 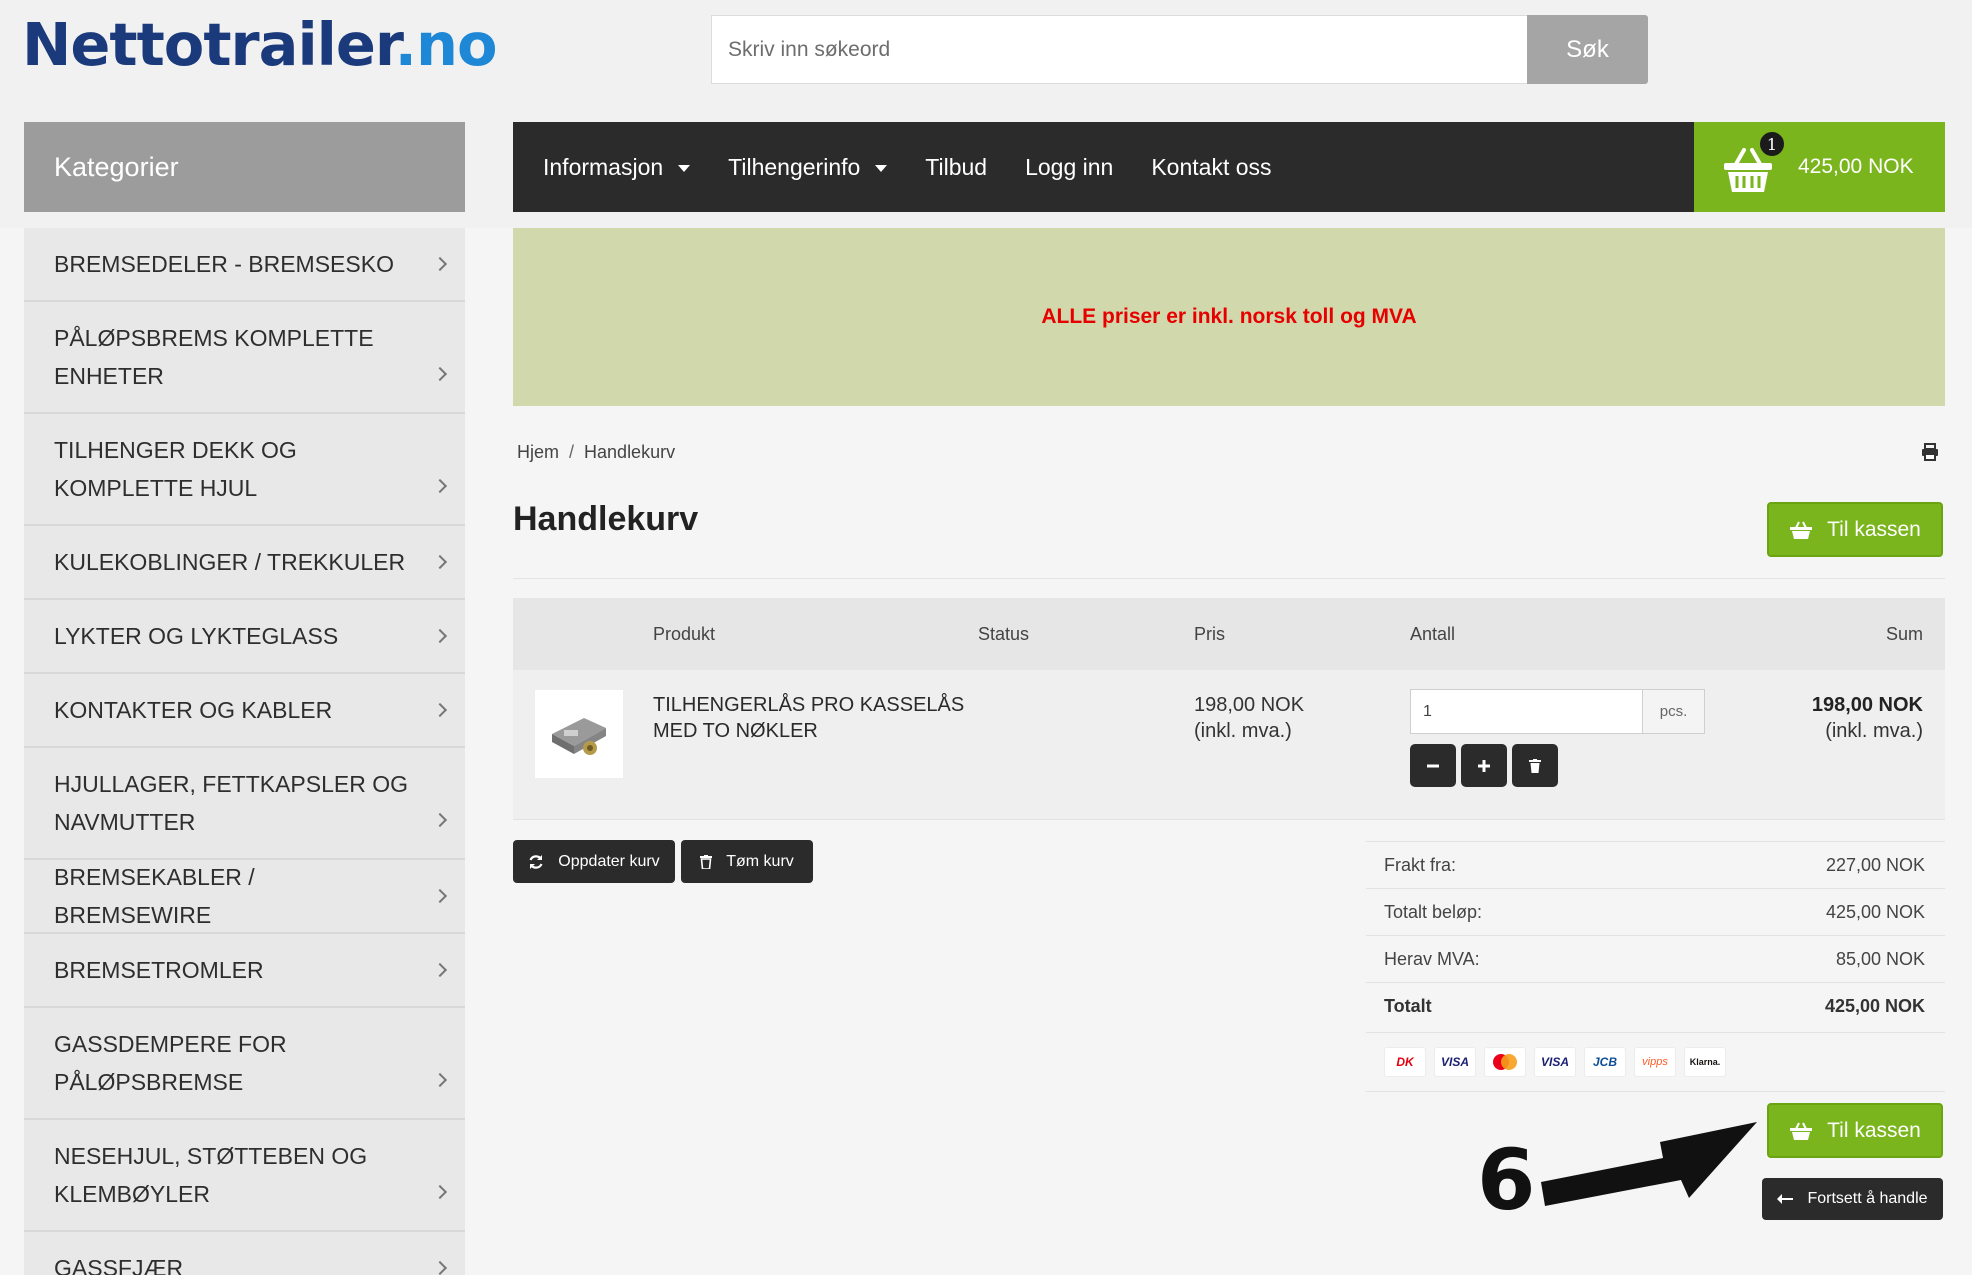 What do you see at coordinates (1229, 578) in the screenshot?
I see `divider` at bounding box center [1229, 578].